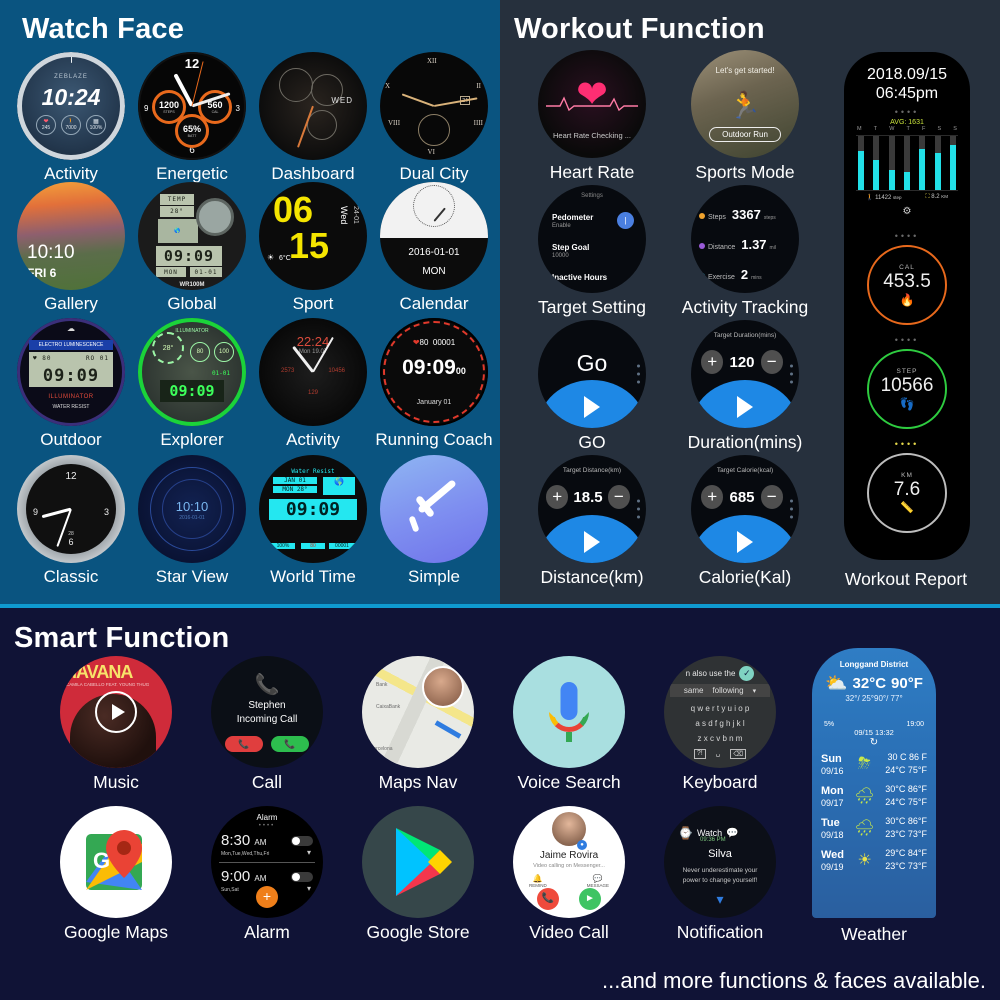 The image size is (1000, 1000). Describe the element at coordinates (592, 116) in the screenshot. I see `workout-tile-heart-rate: ❤ Heart Rate Checking ... Heart Rate` at that location.